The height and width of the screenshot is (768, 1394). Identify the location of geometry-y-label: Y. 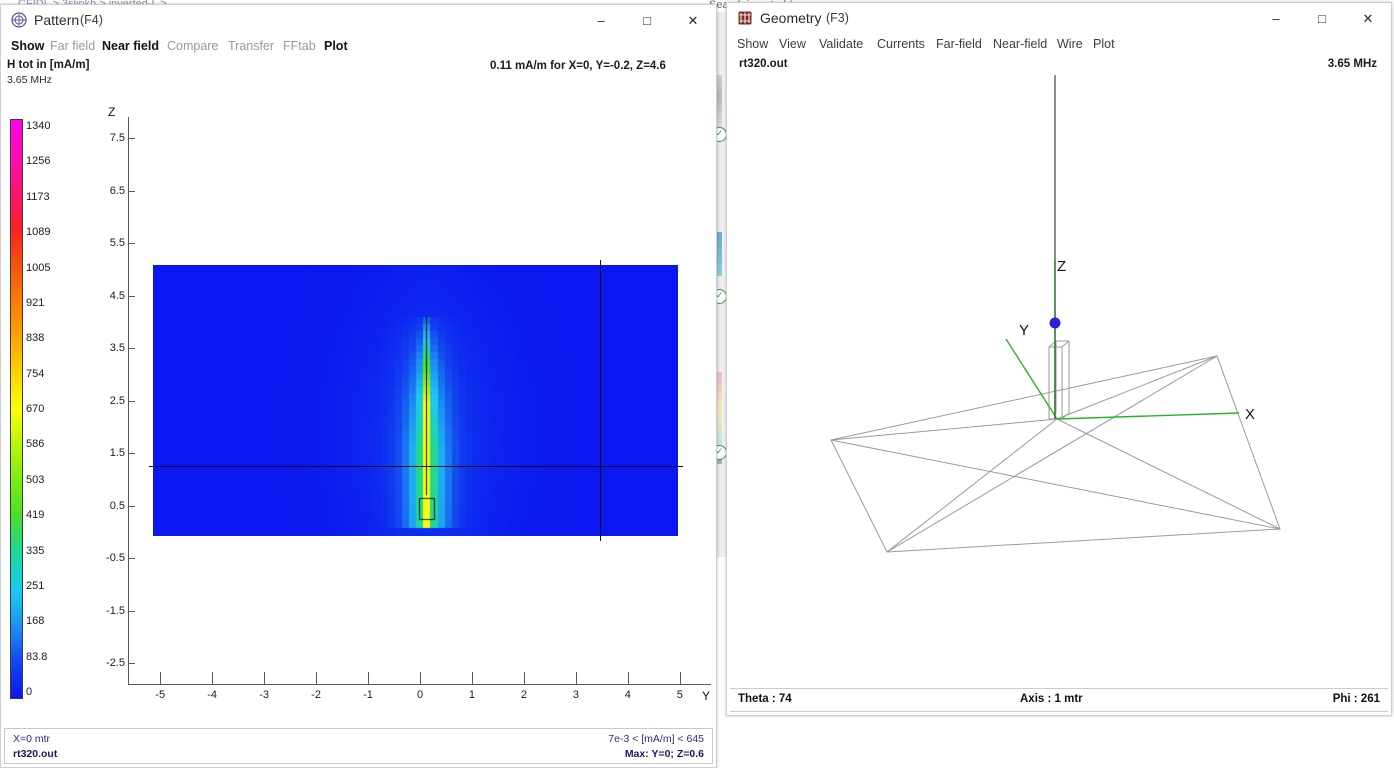
(1024, 330).